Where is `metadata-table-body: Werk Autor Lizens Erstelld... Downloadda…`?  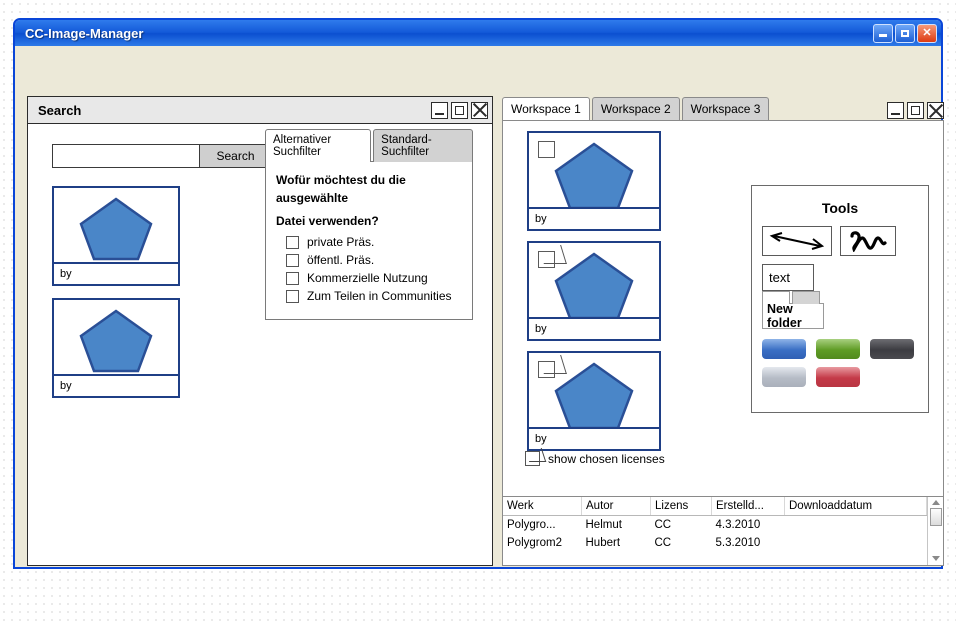 metadata-table-body: Werk Autor Lizens Erstelld... Downloadda… is located at coordinates (715, 531).